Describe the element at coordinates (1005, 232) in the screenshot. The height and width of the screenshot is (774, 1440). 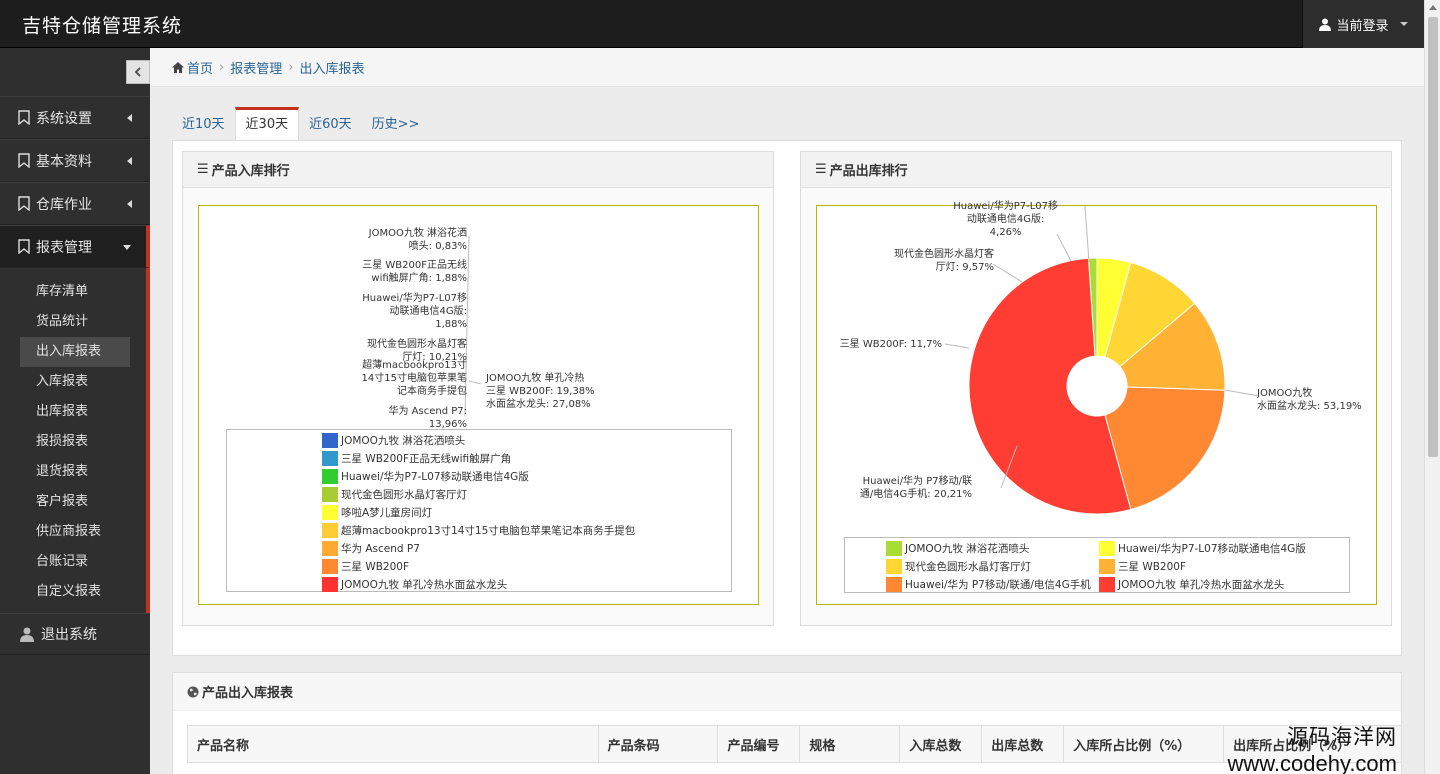
I see `label-line: 4,26%` at that location.